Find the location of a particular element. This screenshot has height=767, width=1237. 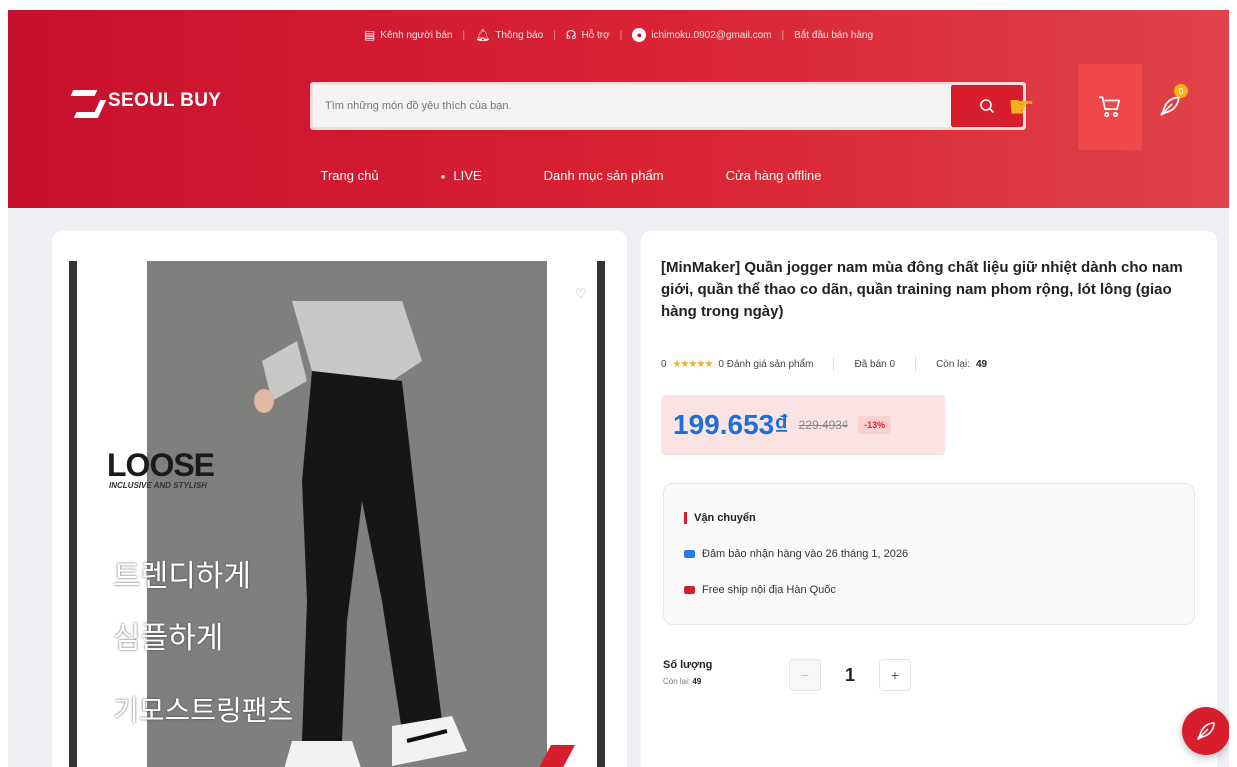

start-selling-link: Bắt đầu bán hàng is located at coordinates (833, 35).